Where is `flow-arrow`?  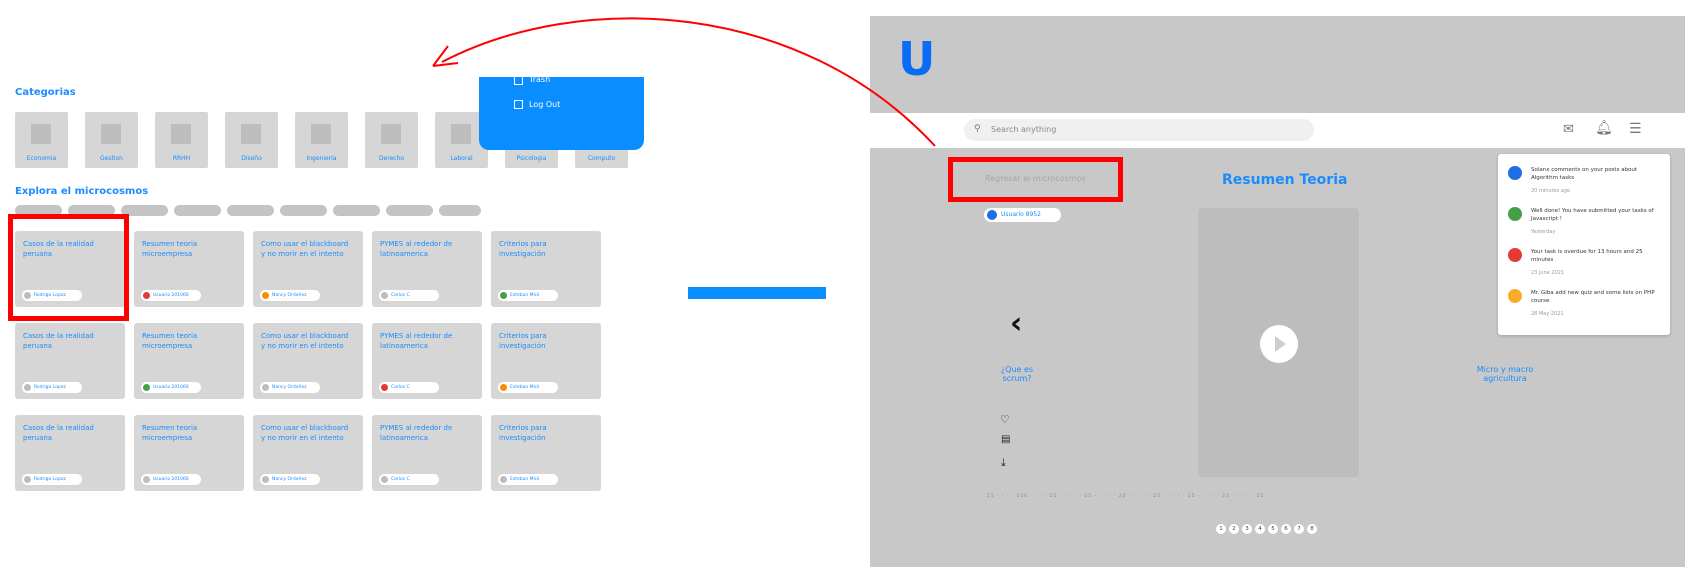
flow-arrow is located at coordinates (684, 82).